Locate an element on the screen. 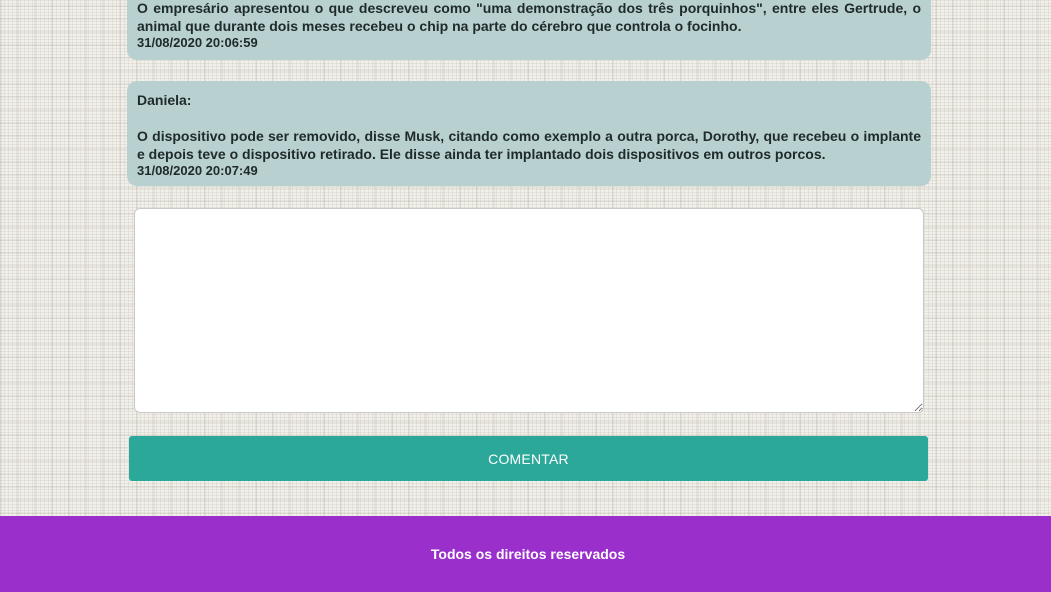 This screenshot has height=592, width=1051. comment-timestamp: 31/08/2020 20:07:49 is located at coordinates (197, 170).